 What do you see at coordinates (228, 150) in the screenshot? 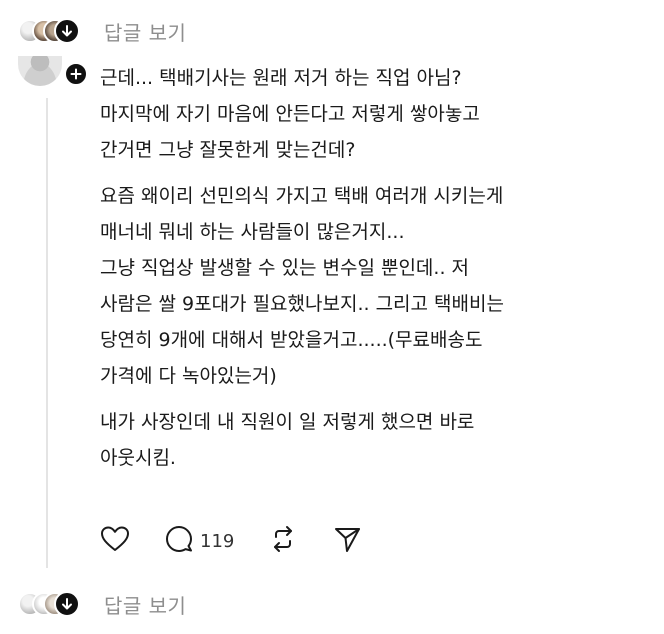
I see `comment-line: 간거면 그냥 잘못한게 맞는건데?` at bounding box center [228, 150].